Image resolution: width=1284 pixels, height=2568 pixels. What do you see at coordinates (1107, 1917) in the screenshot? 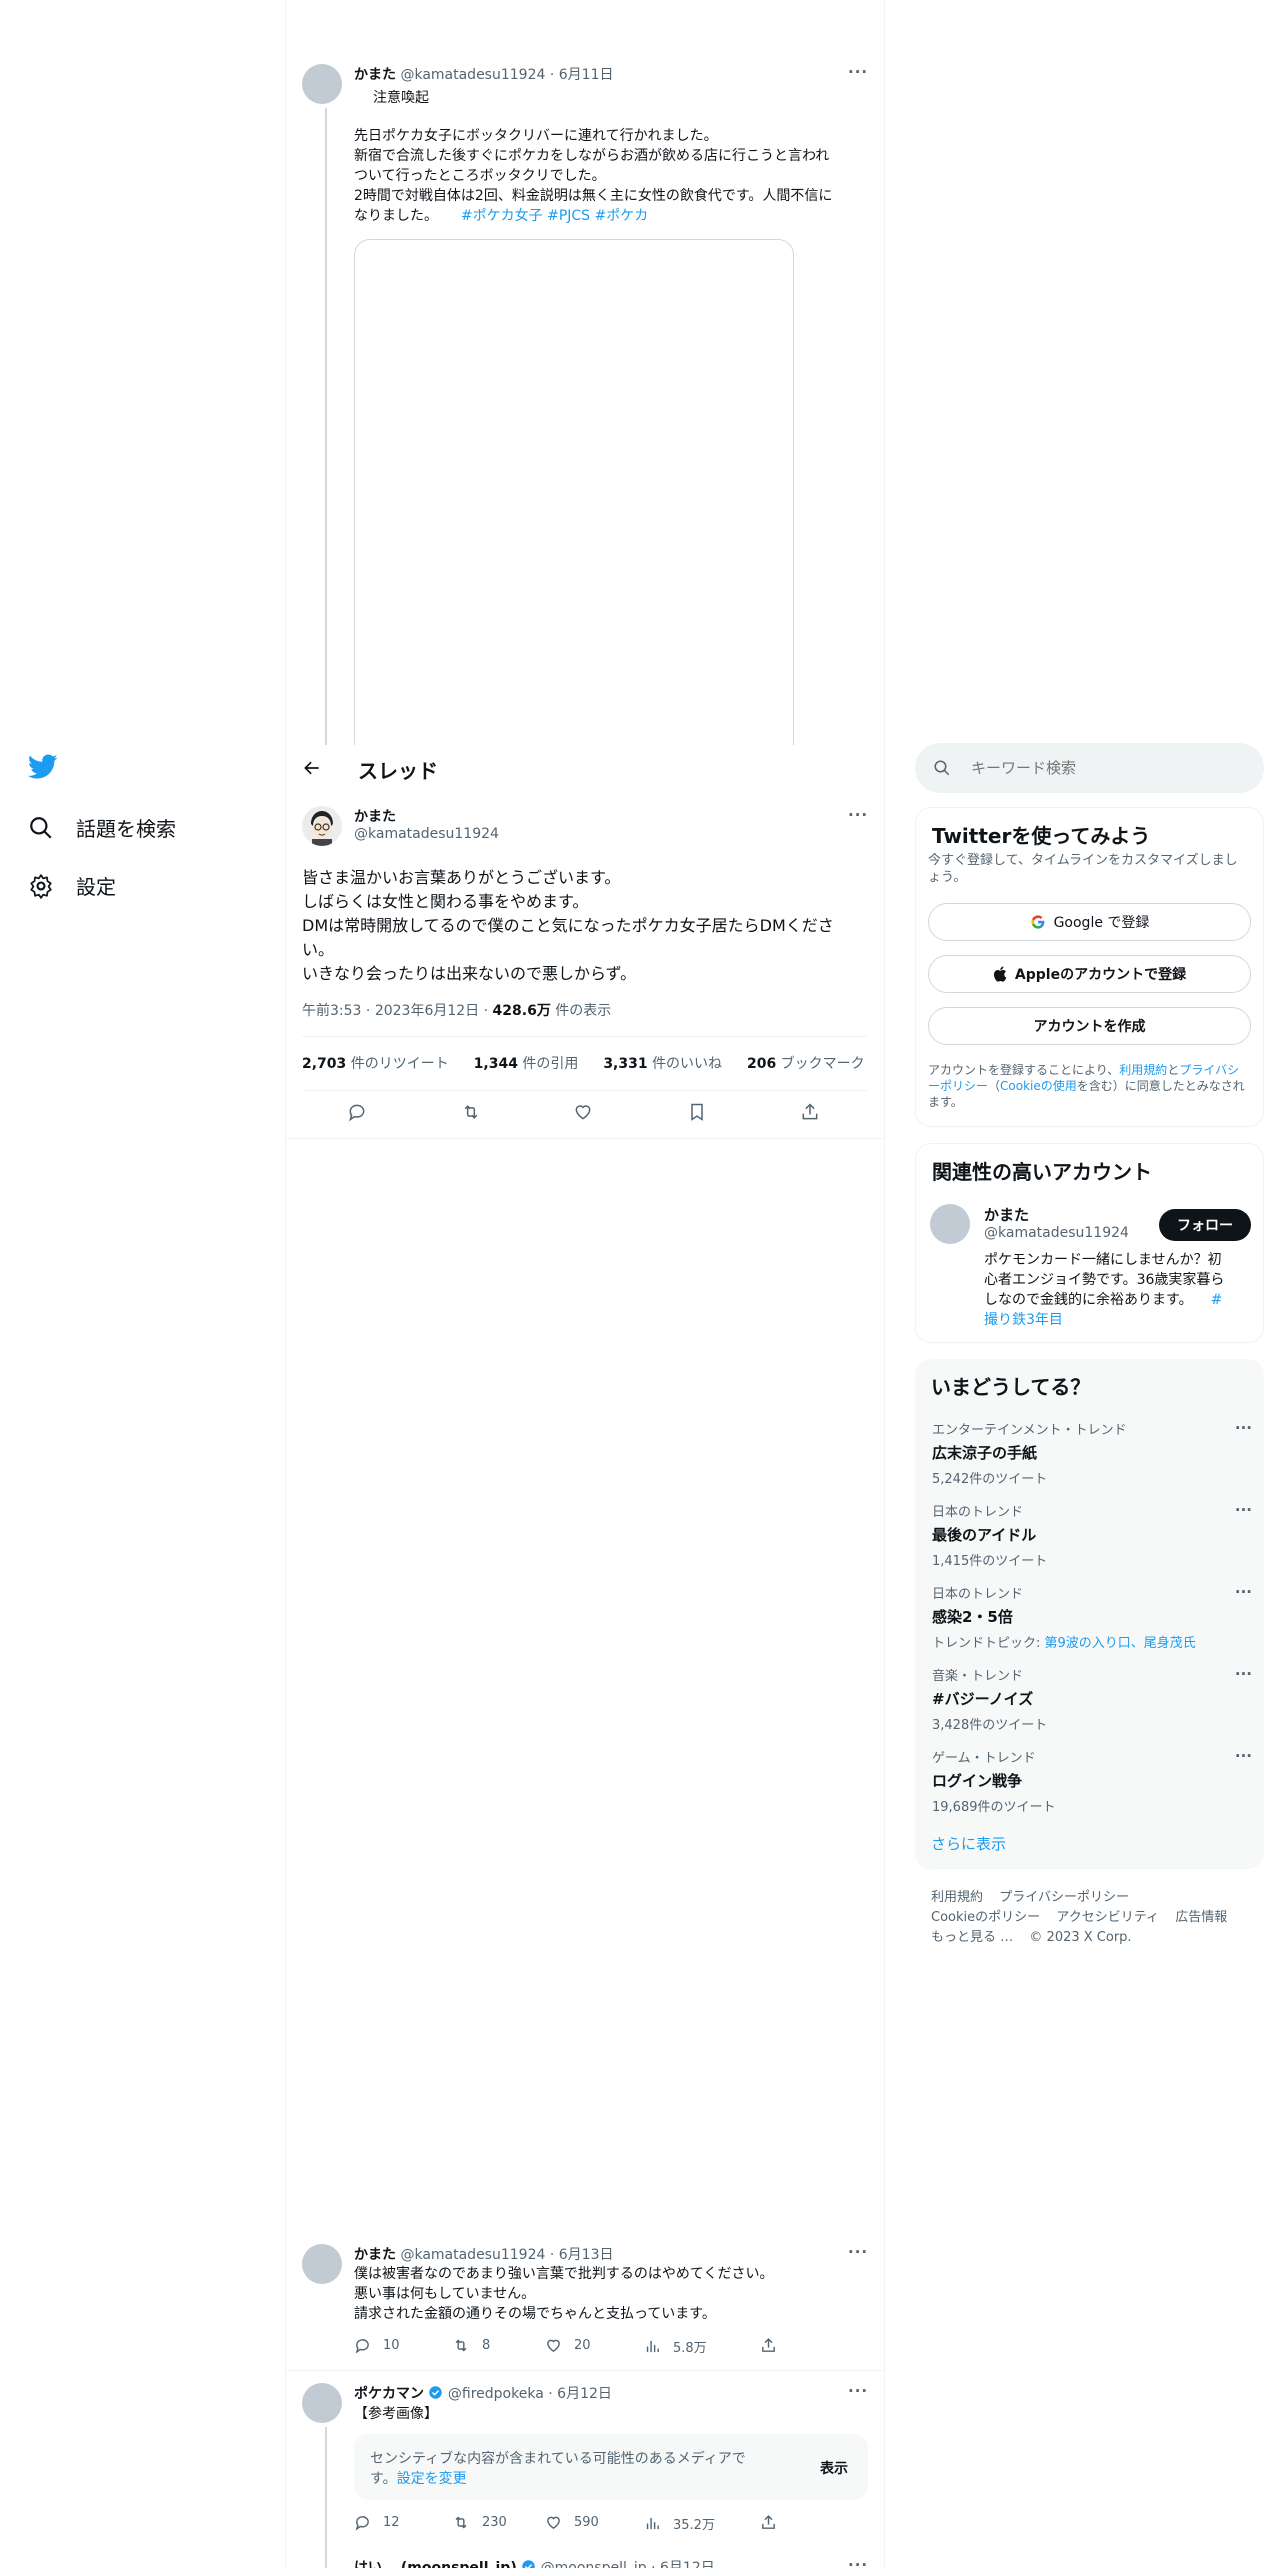
I see `footer-link: アクセシビリティ` at bounding box center [1107, 1917].